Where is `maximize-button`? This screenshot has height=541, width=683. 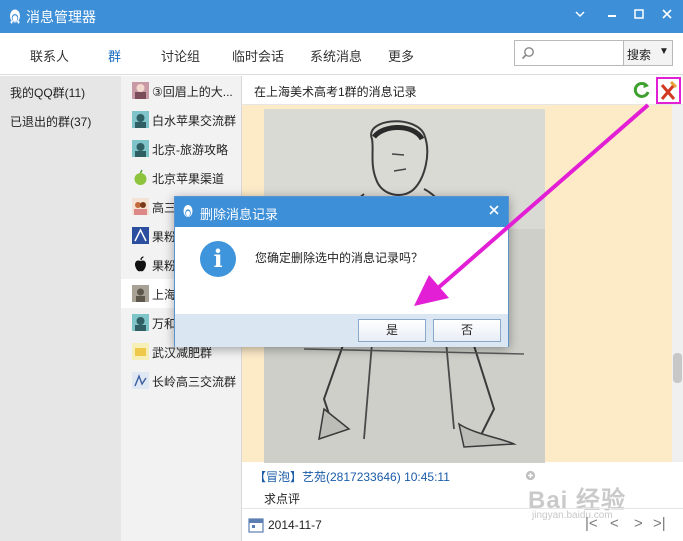 maximize-button is located at coordinates (612, 16).